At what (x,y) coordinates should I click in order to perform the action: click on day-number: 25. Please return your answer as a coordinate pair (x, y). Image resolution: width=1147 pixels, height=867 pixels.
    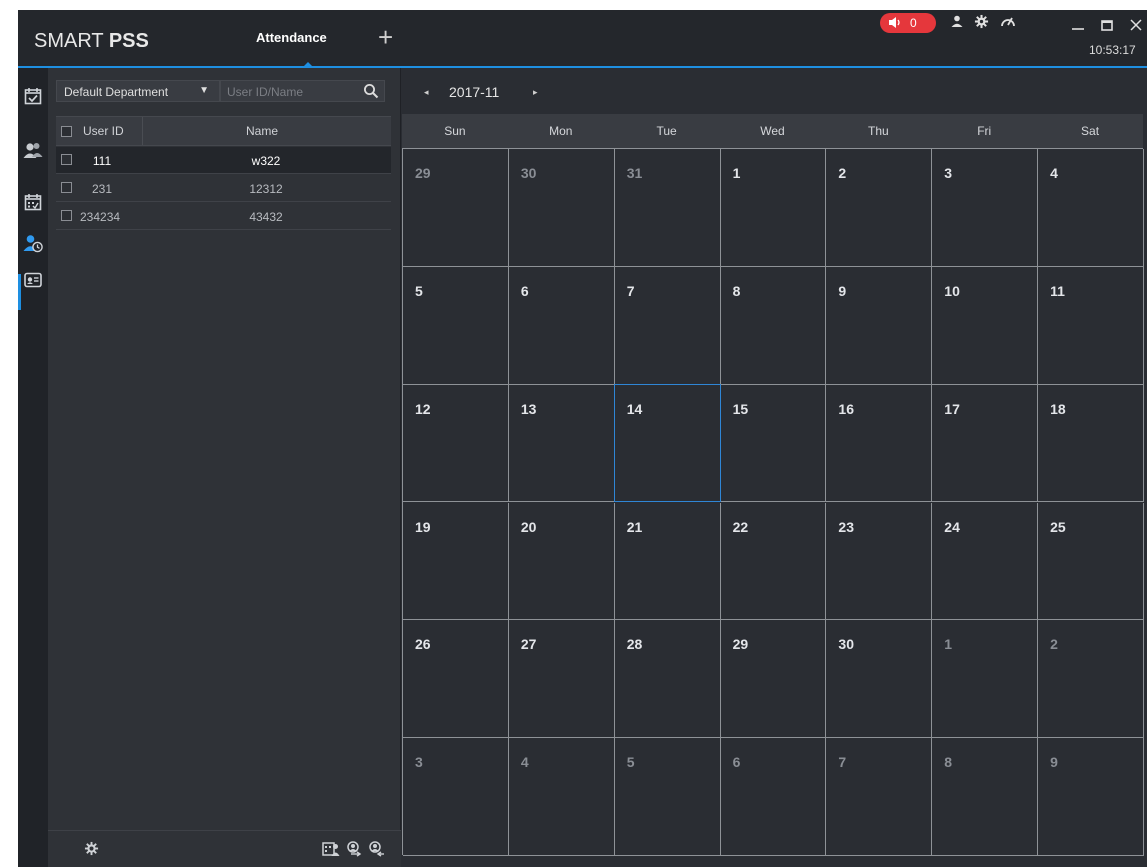
    Looking at the image, I should click on (1058, 526).